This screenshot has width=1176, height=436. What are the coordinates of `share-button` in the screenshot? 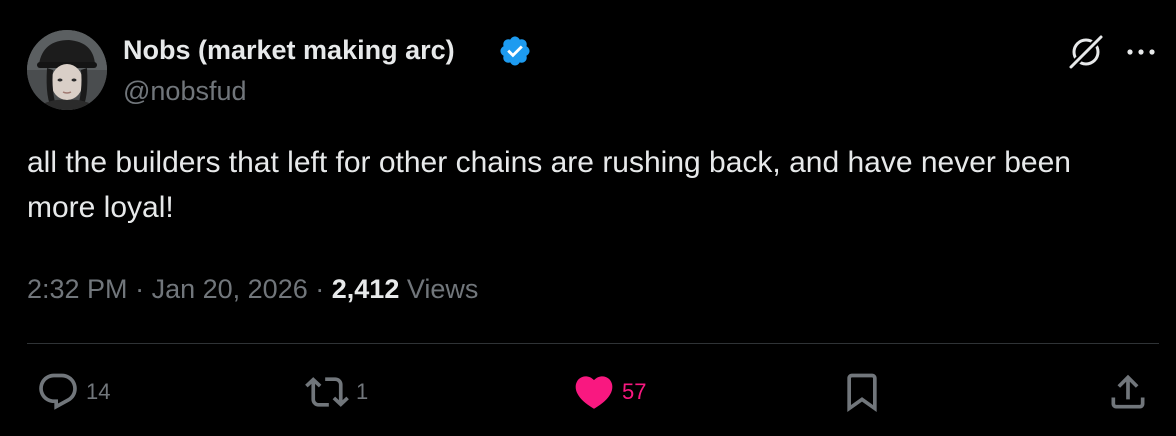 It's located at (1128, 392).